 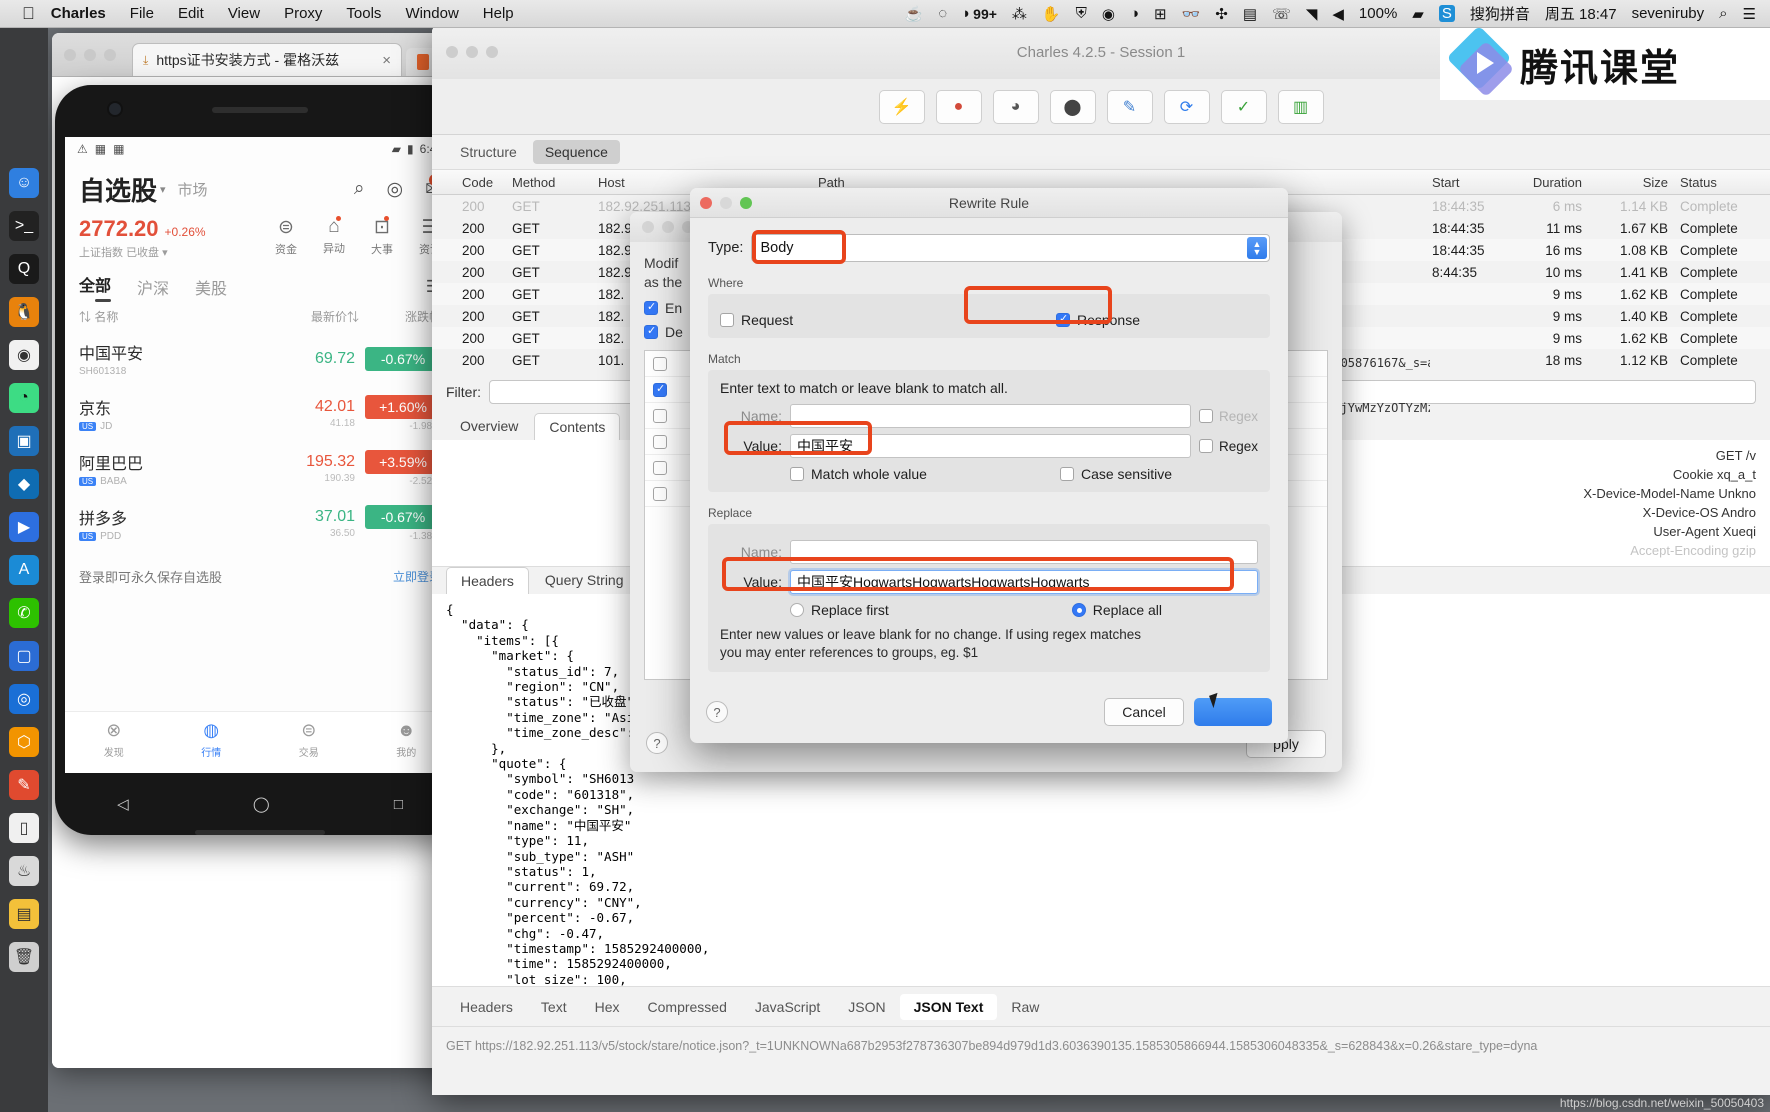 What do you see at coordinates (1019, 14) in the screenshot?
I see `grid-icon: ⁂` at bounding box center [1019, 14].